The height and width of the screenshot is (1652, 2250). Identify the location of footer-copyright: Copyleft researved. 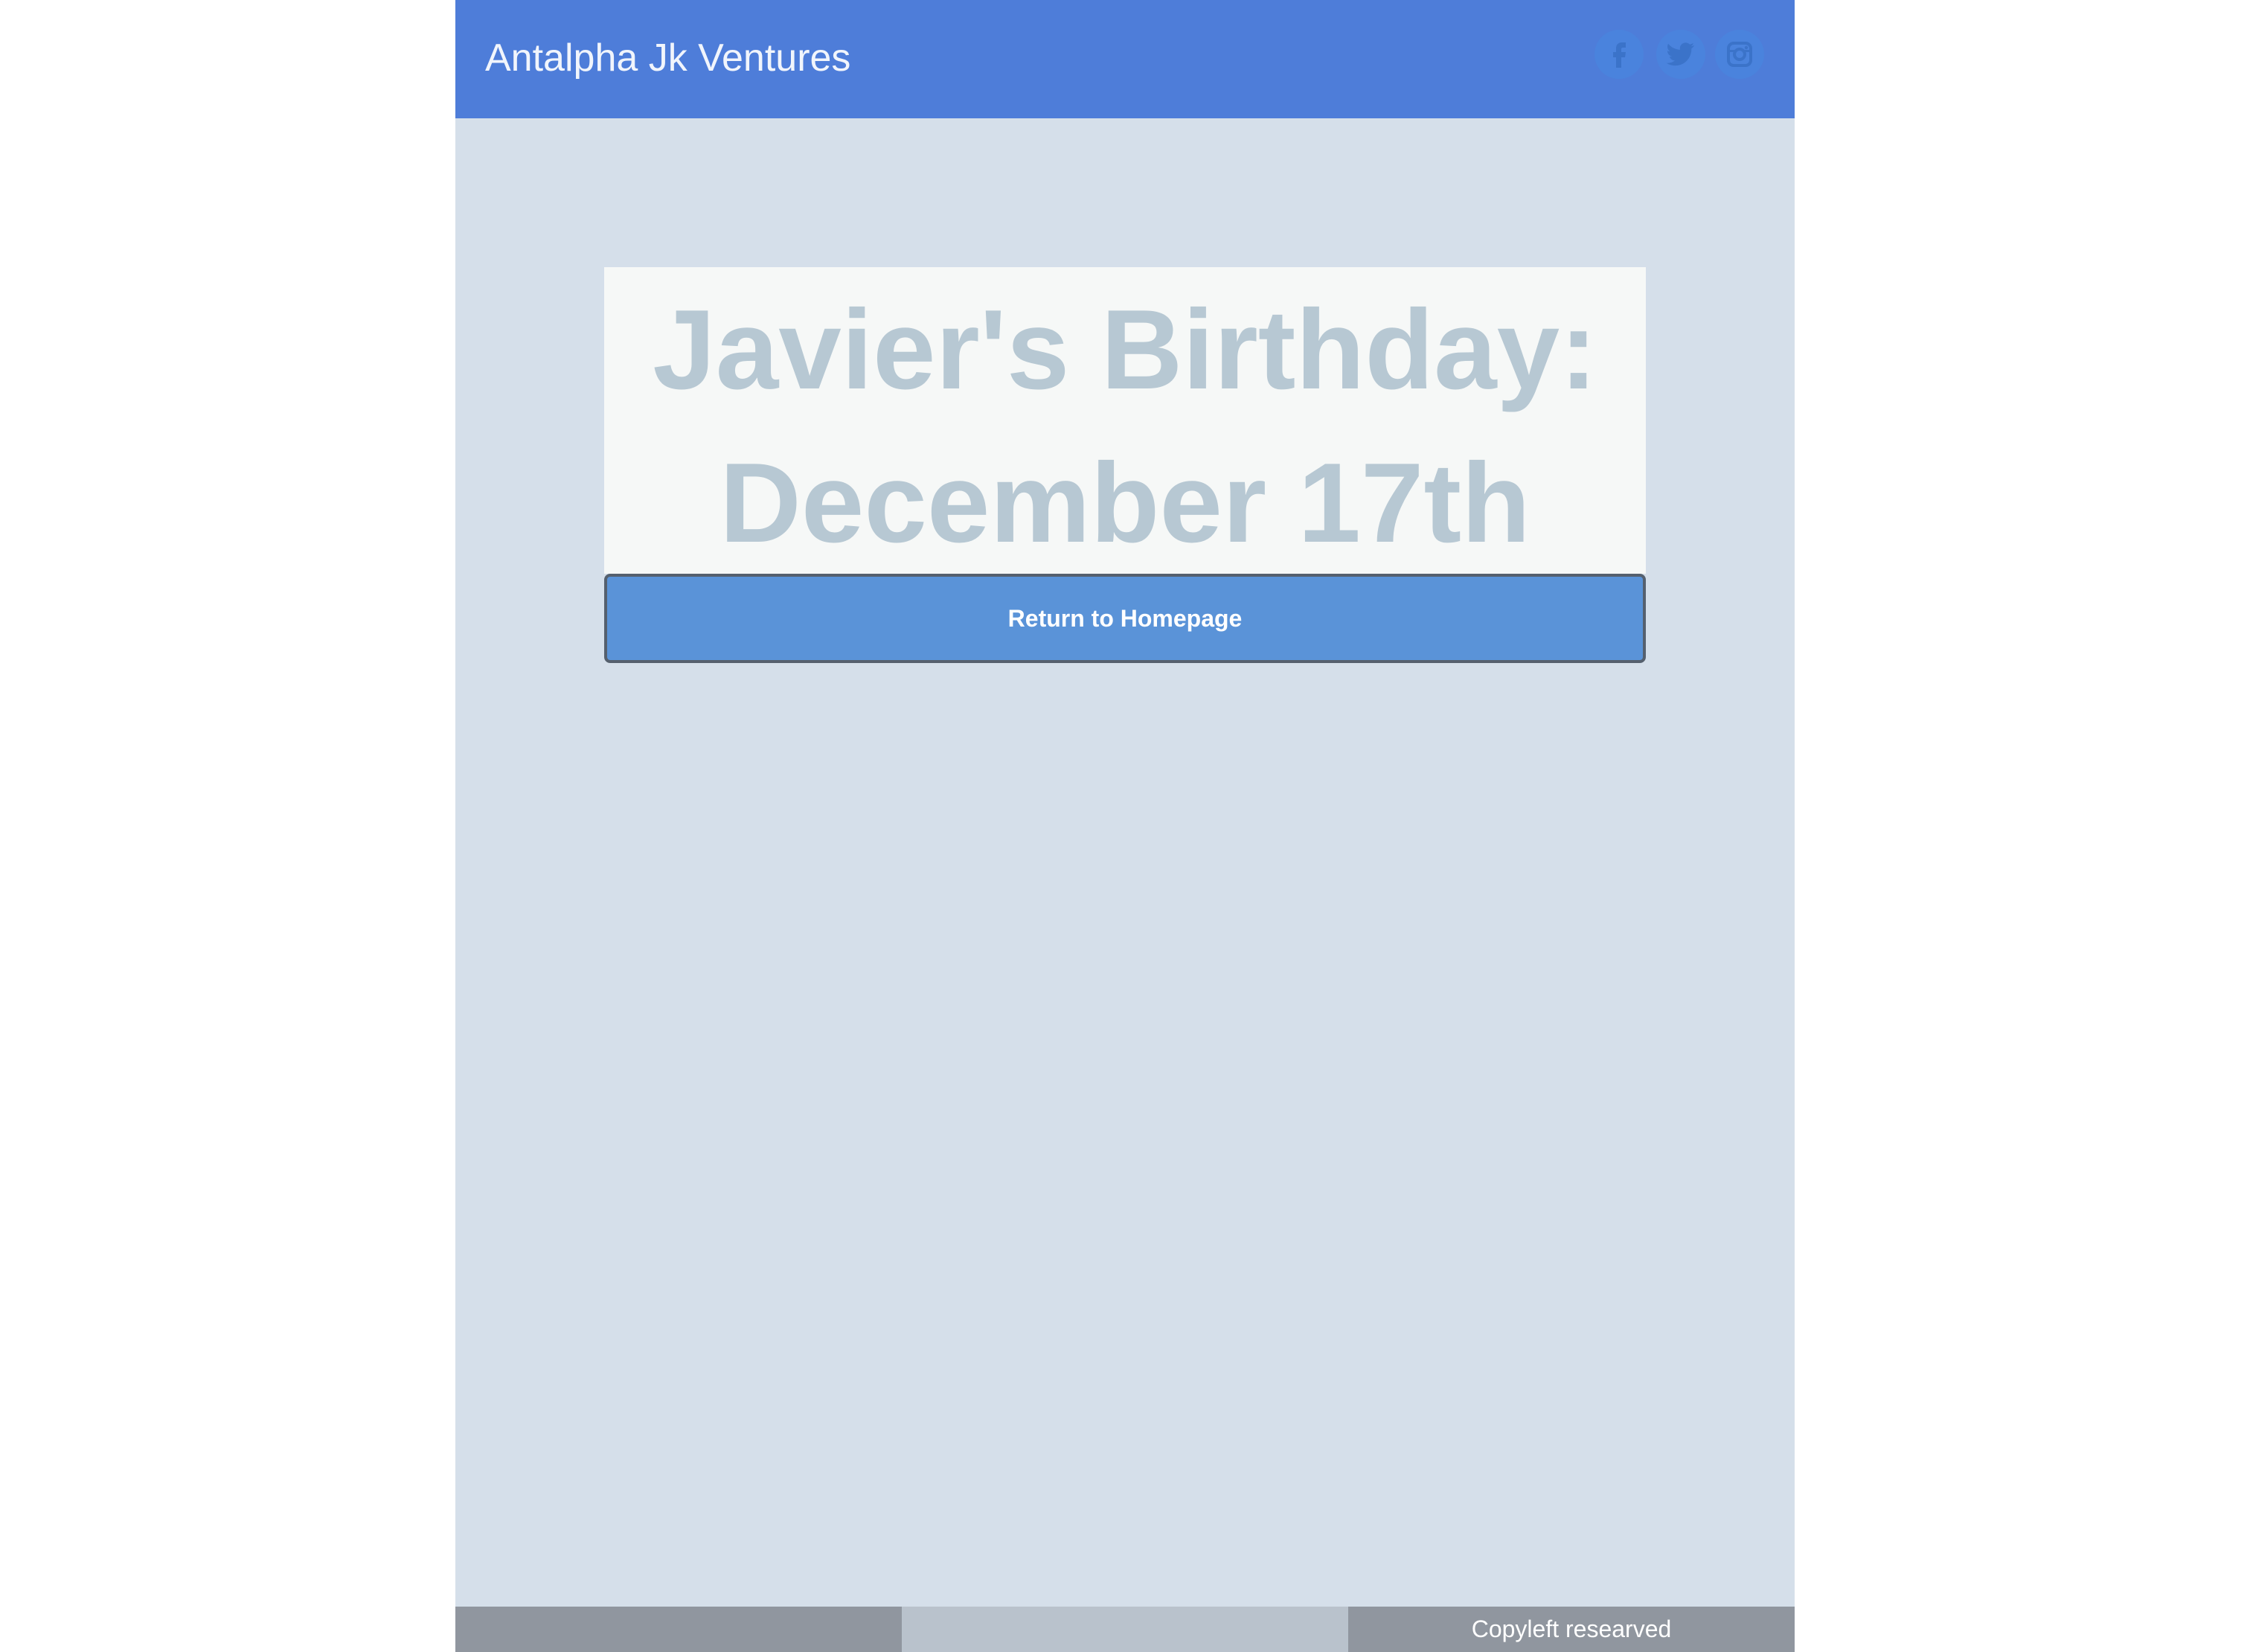
(1571, 1629).